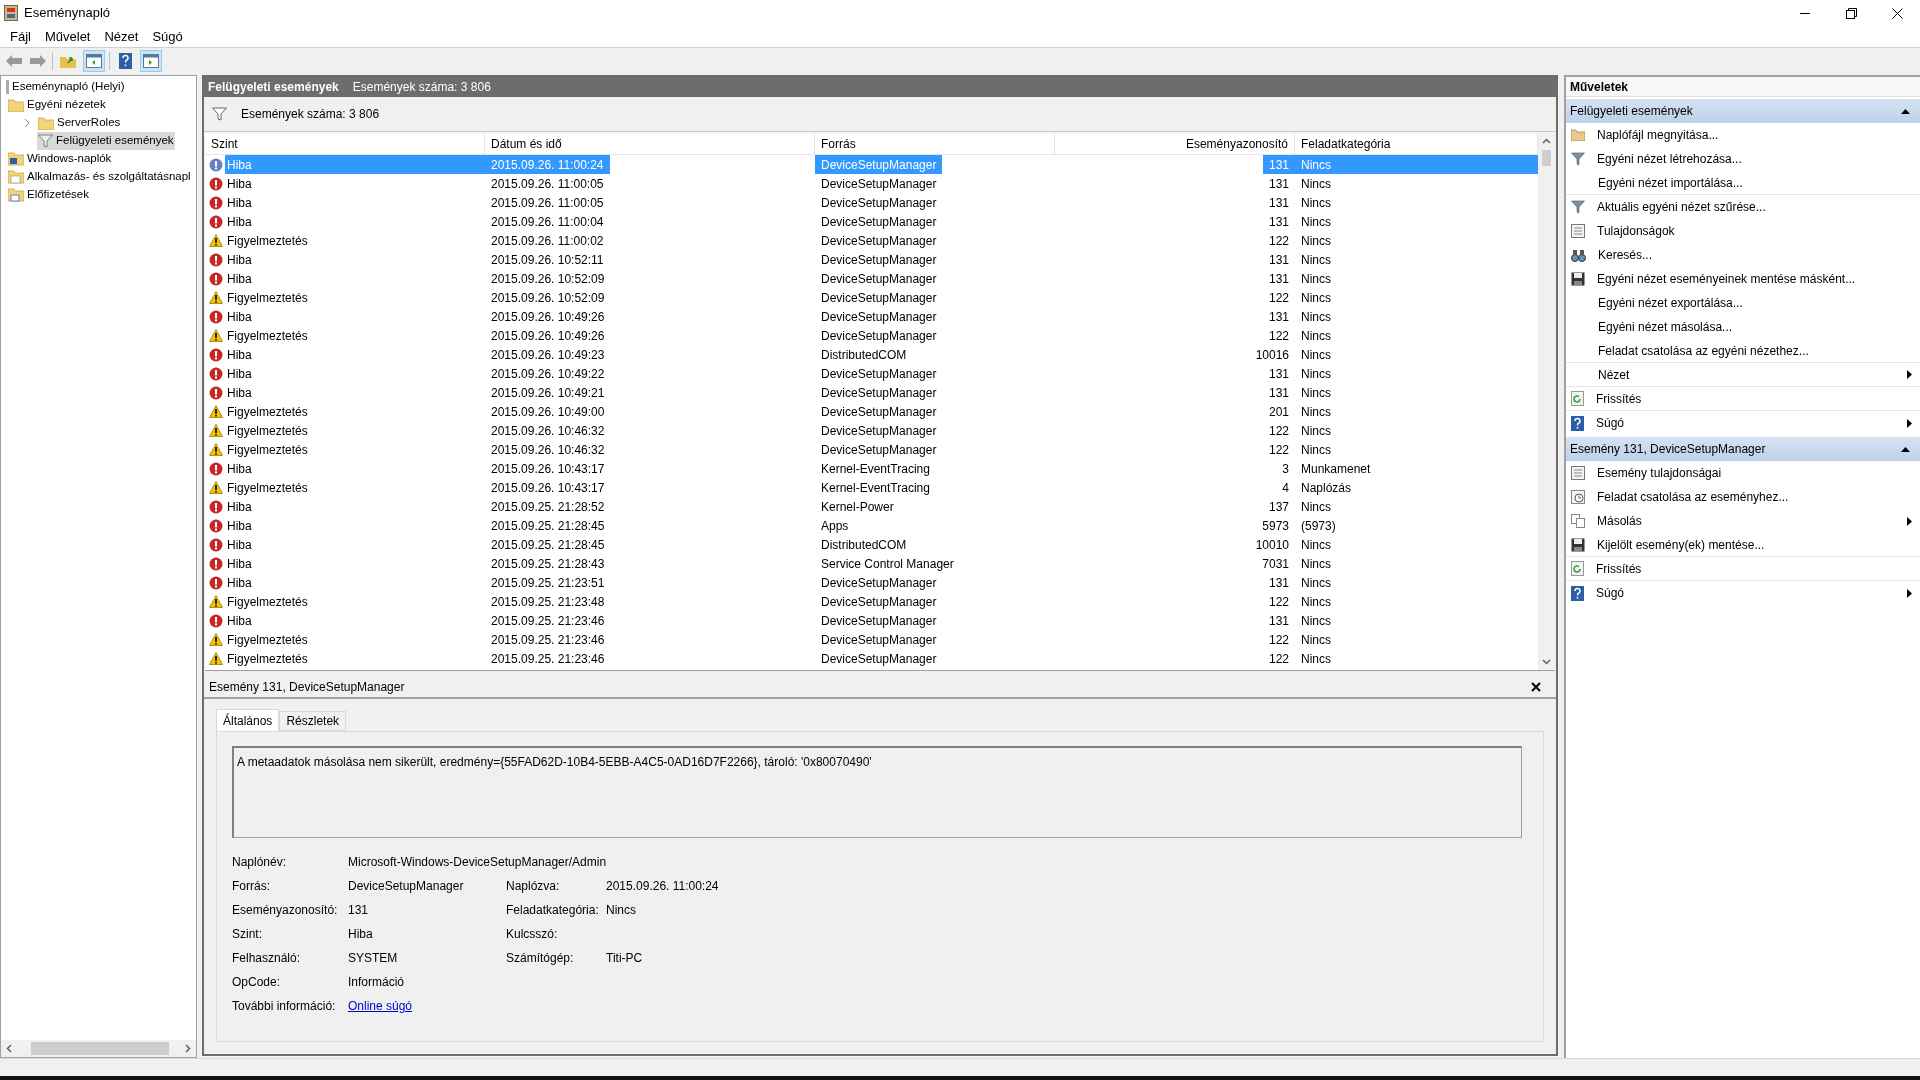  Describe the element at coordinates (1578, 231) in the screenshot. I see `properties-icon` at that location.